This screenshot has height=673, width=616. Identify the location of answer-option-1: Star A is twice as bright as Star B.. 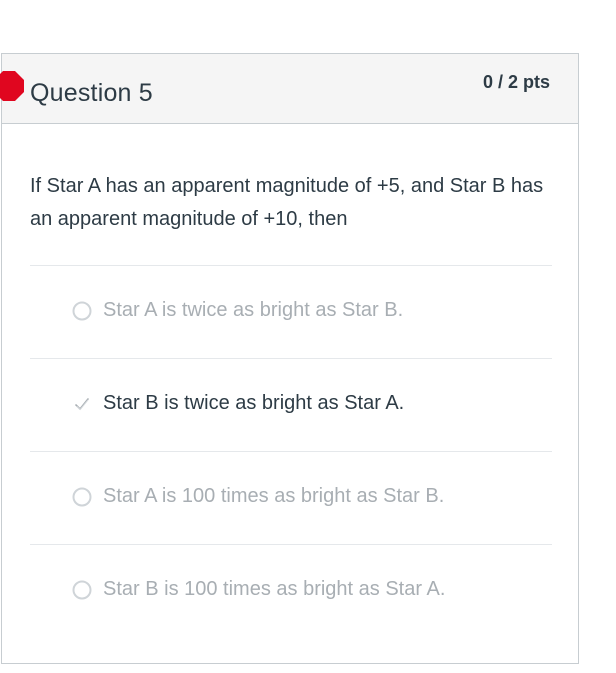
(291, 312).